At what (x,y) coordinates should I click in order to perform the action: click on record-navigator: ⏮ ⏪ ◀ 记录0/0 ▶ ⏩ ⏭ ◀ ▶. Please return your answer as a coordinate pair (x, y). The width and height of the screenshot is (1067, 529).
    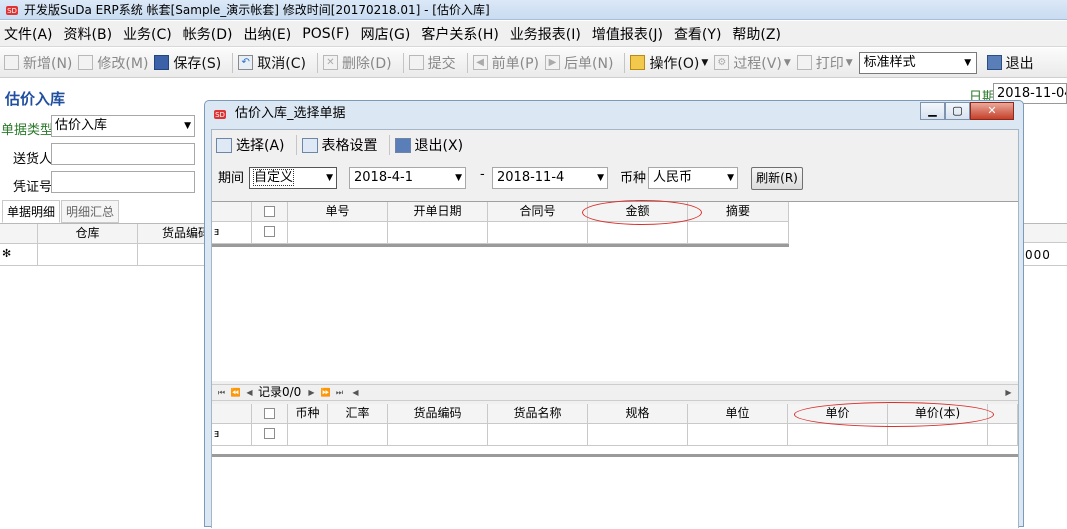
    Looking at the image, I should click on (615, 392).